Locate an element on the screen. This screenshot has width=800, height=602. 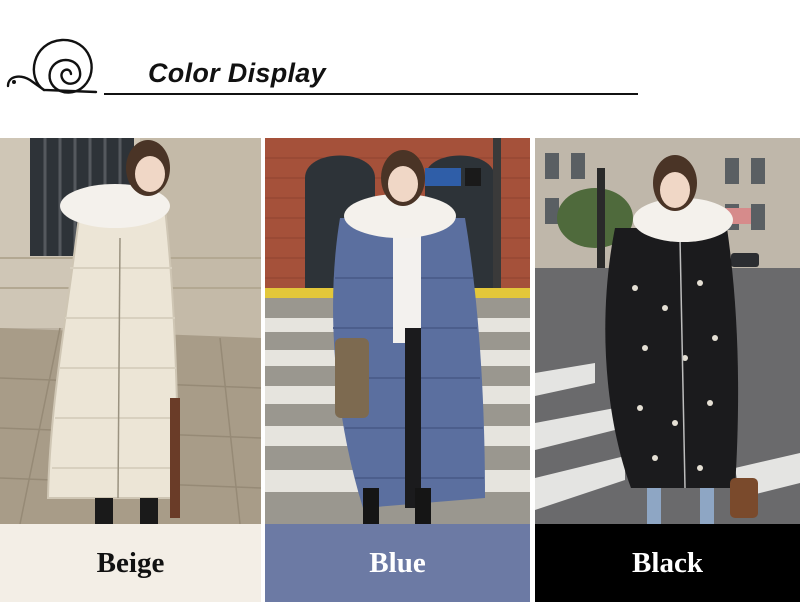
color-swatch-beige: Beige is located at coordinates (130, 563).